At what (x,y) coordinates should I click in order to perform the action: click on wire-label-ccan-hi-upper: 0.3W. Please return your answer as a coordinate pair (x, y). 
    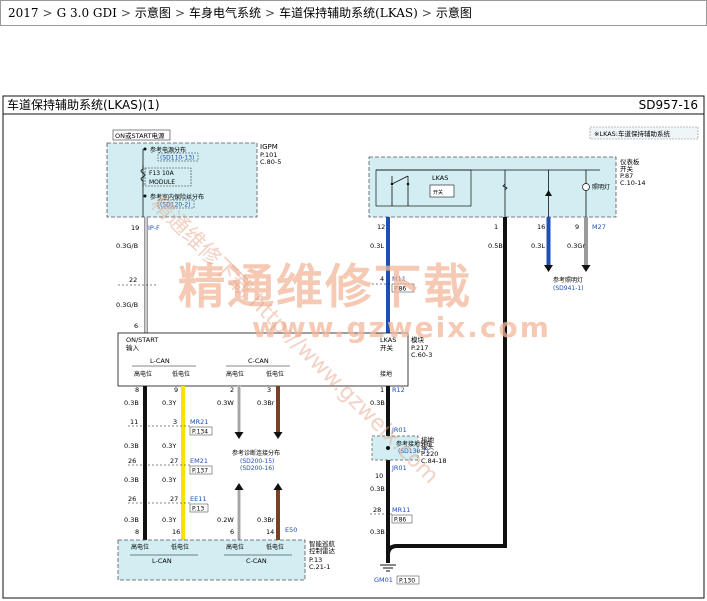
    Looking at the image, I should click on (225, 403).